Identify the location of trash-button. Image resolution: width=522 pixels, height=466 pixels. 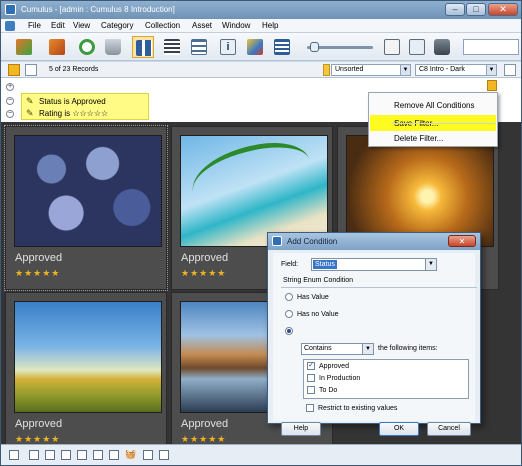
(113, 47).